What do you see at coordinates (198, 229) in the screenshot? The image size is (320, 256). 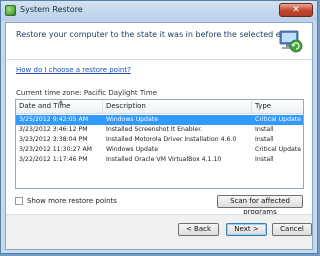 I see `back-button: < Back` at bounding box center [198, 229].